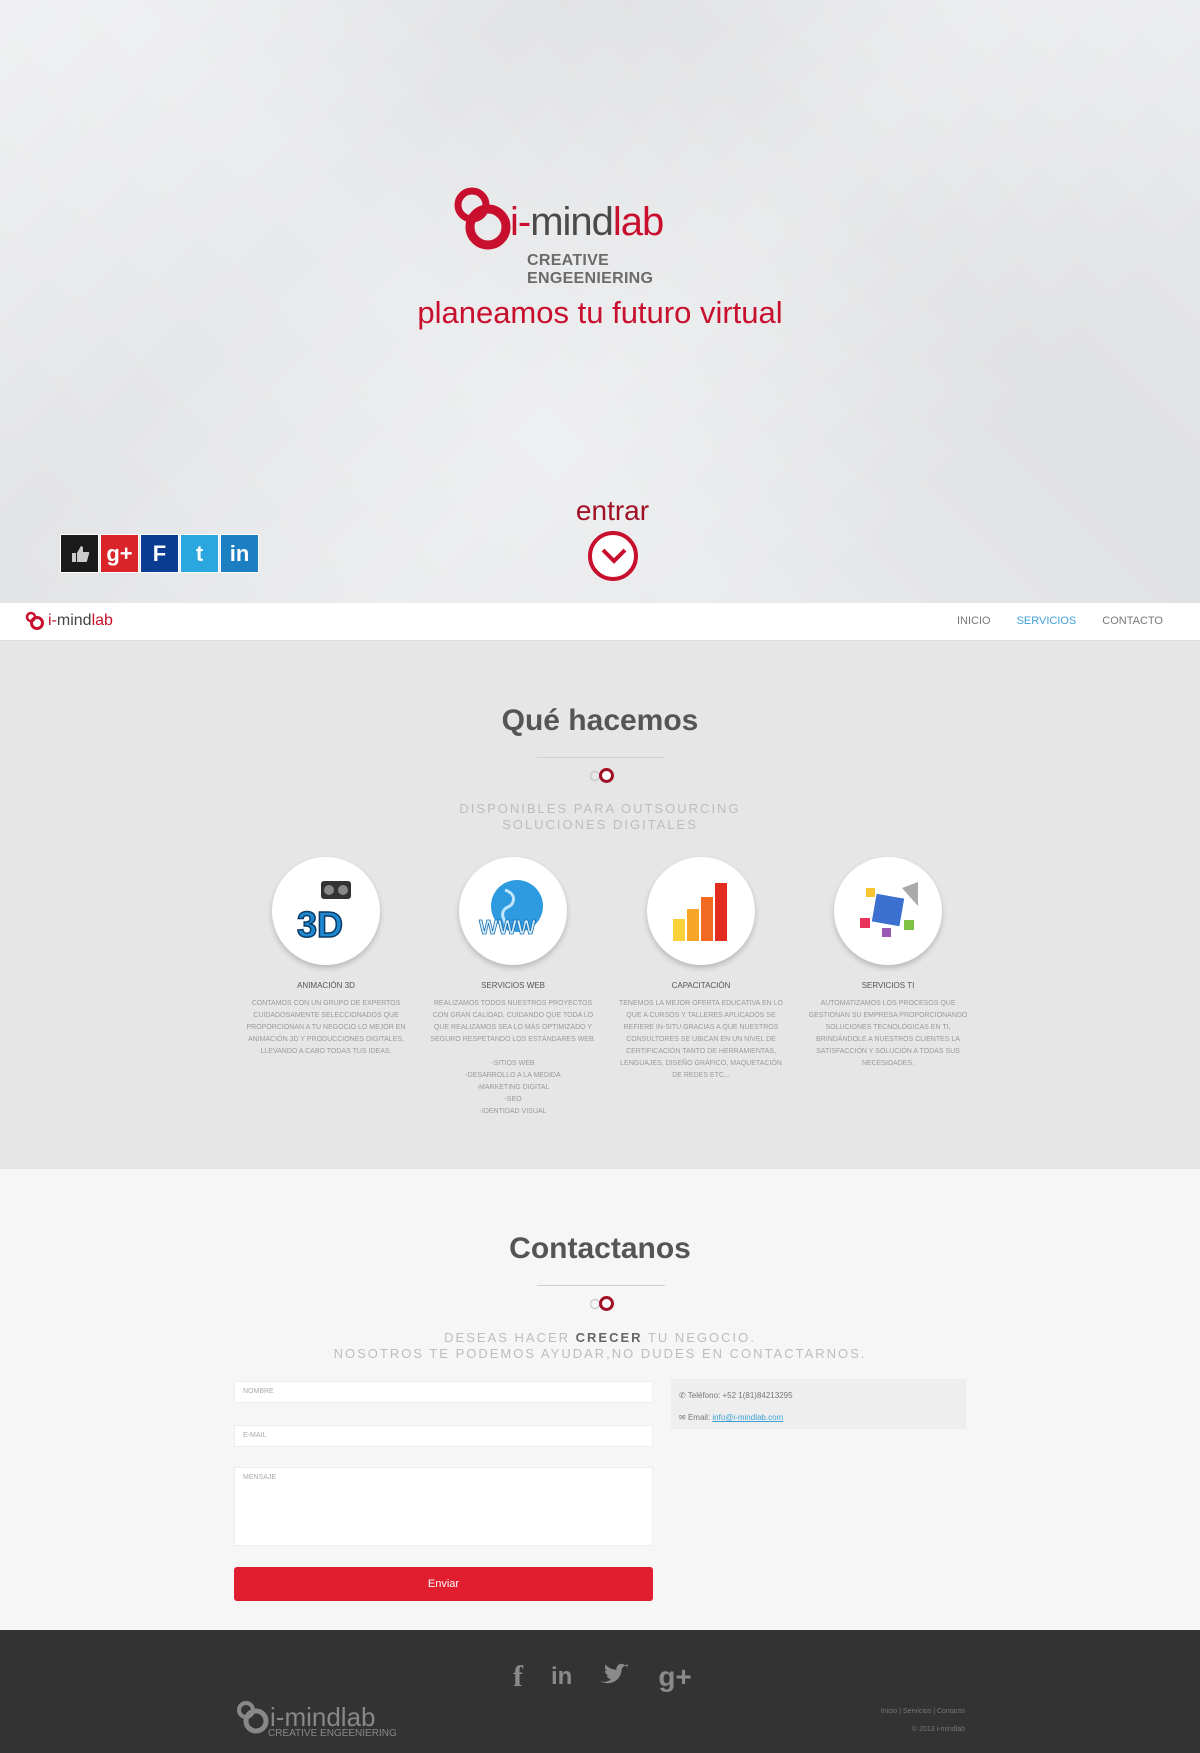 The image size is (1200, 1753). I want to click on service-title: SERVICIOS TI, so click(888, 985).